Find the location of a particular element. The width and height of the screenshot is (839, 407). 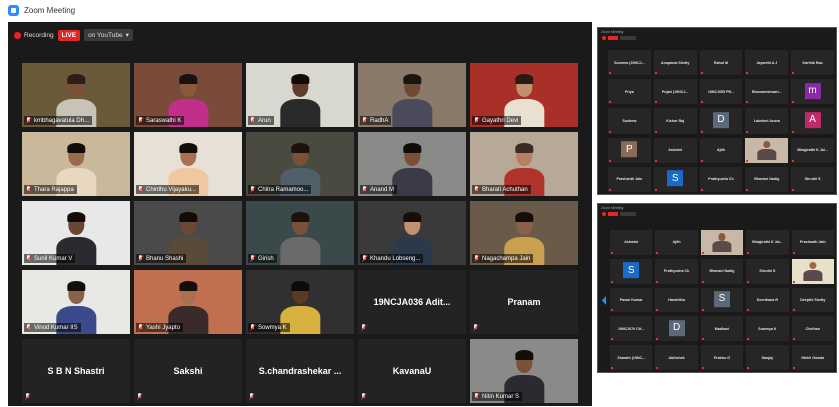

thumbnail-participant-tile: Rahul M is located at coordinates (721, 63).